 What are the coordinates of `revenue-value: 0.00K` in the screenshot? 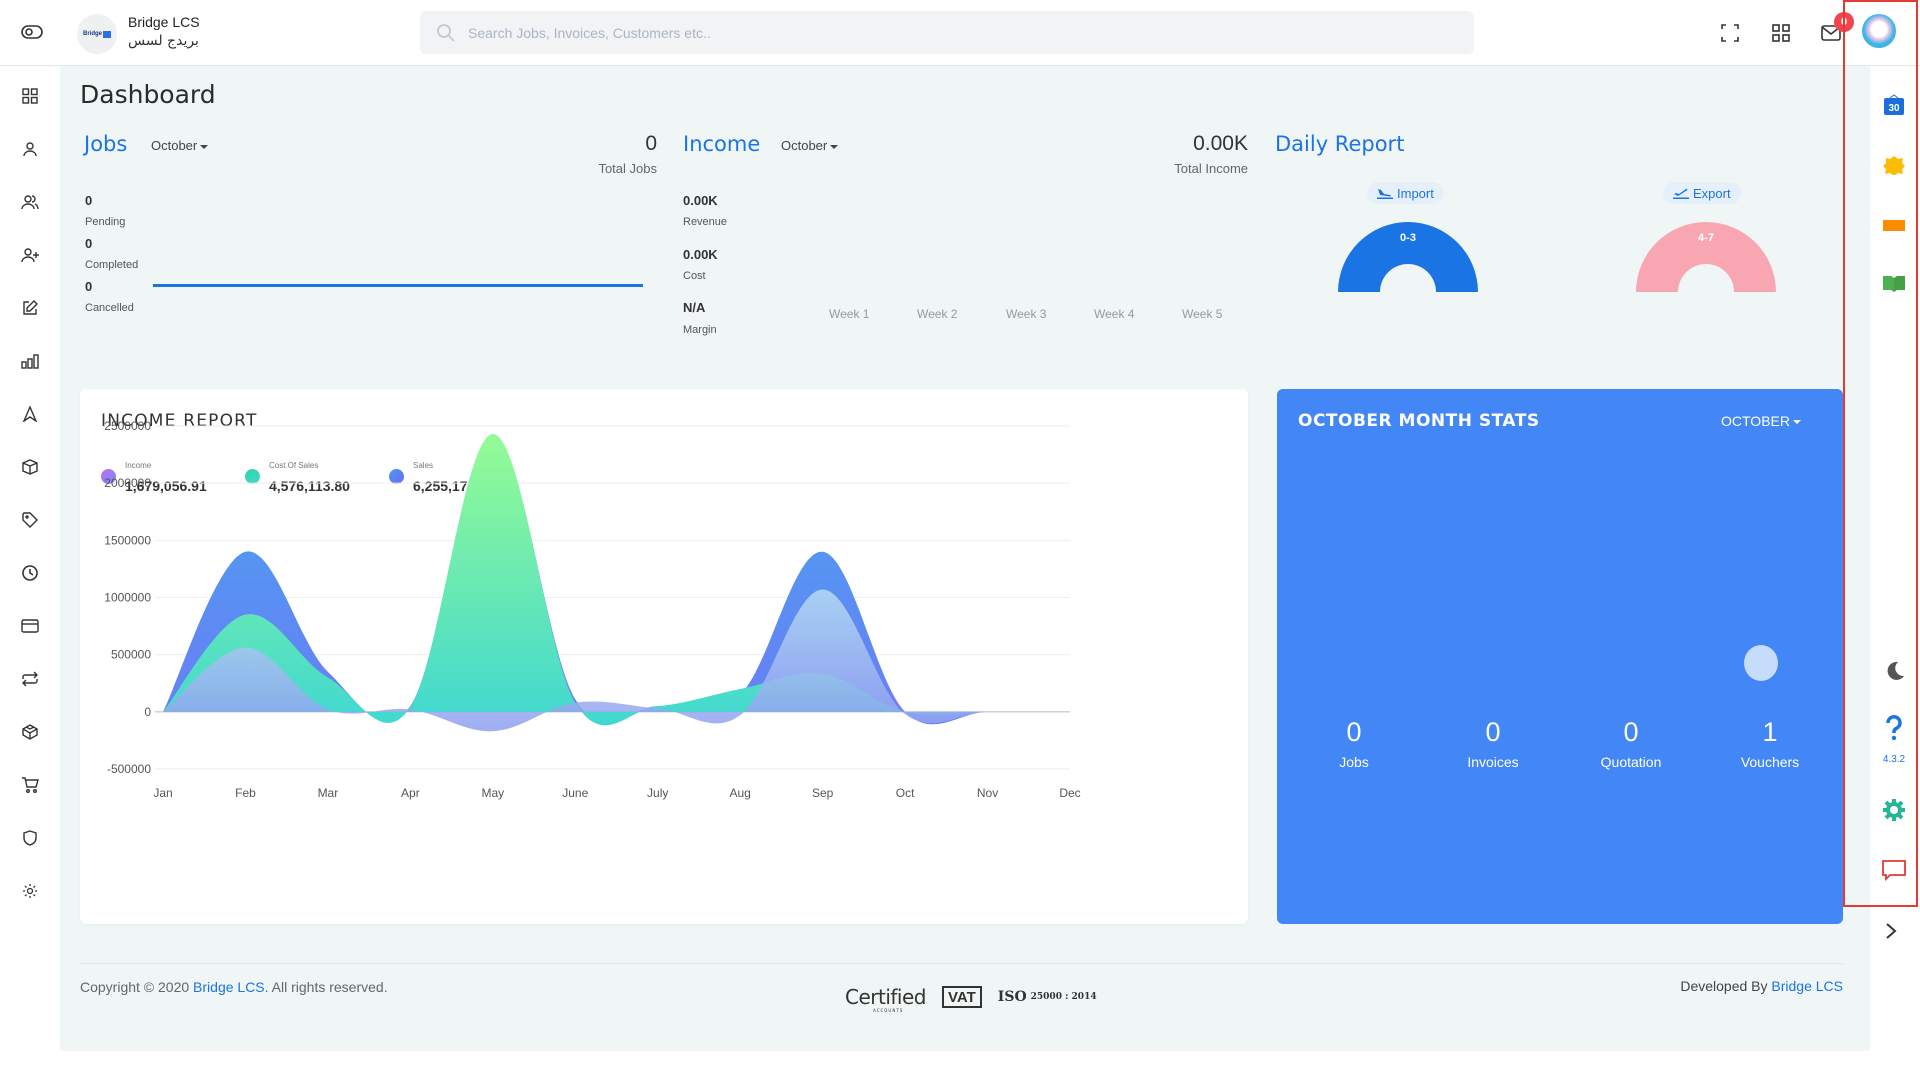 It's located at (700, 200).